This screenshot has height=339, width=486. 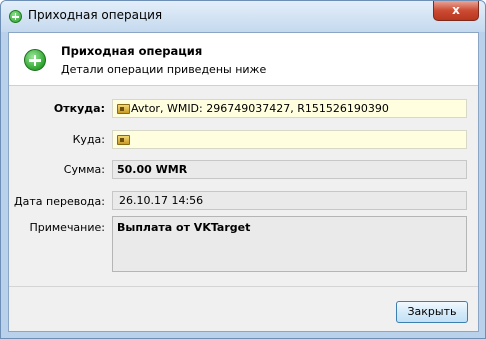 I want to click on window-close-button: x, so click(x=456, y=11).